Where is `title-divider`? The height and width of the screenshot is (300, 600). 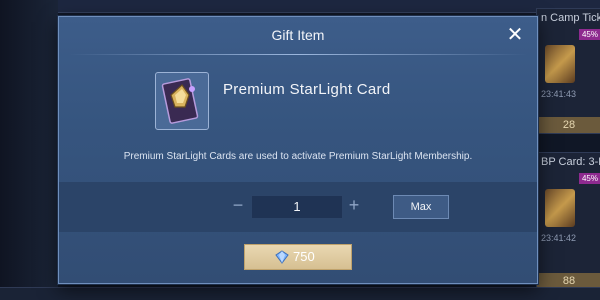 title-divider is located at coordinates (298, 54).